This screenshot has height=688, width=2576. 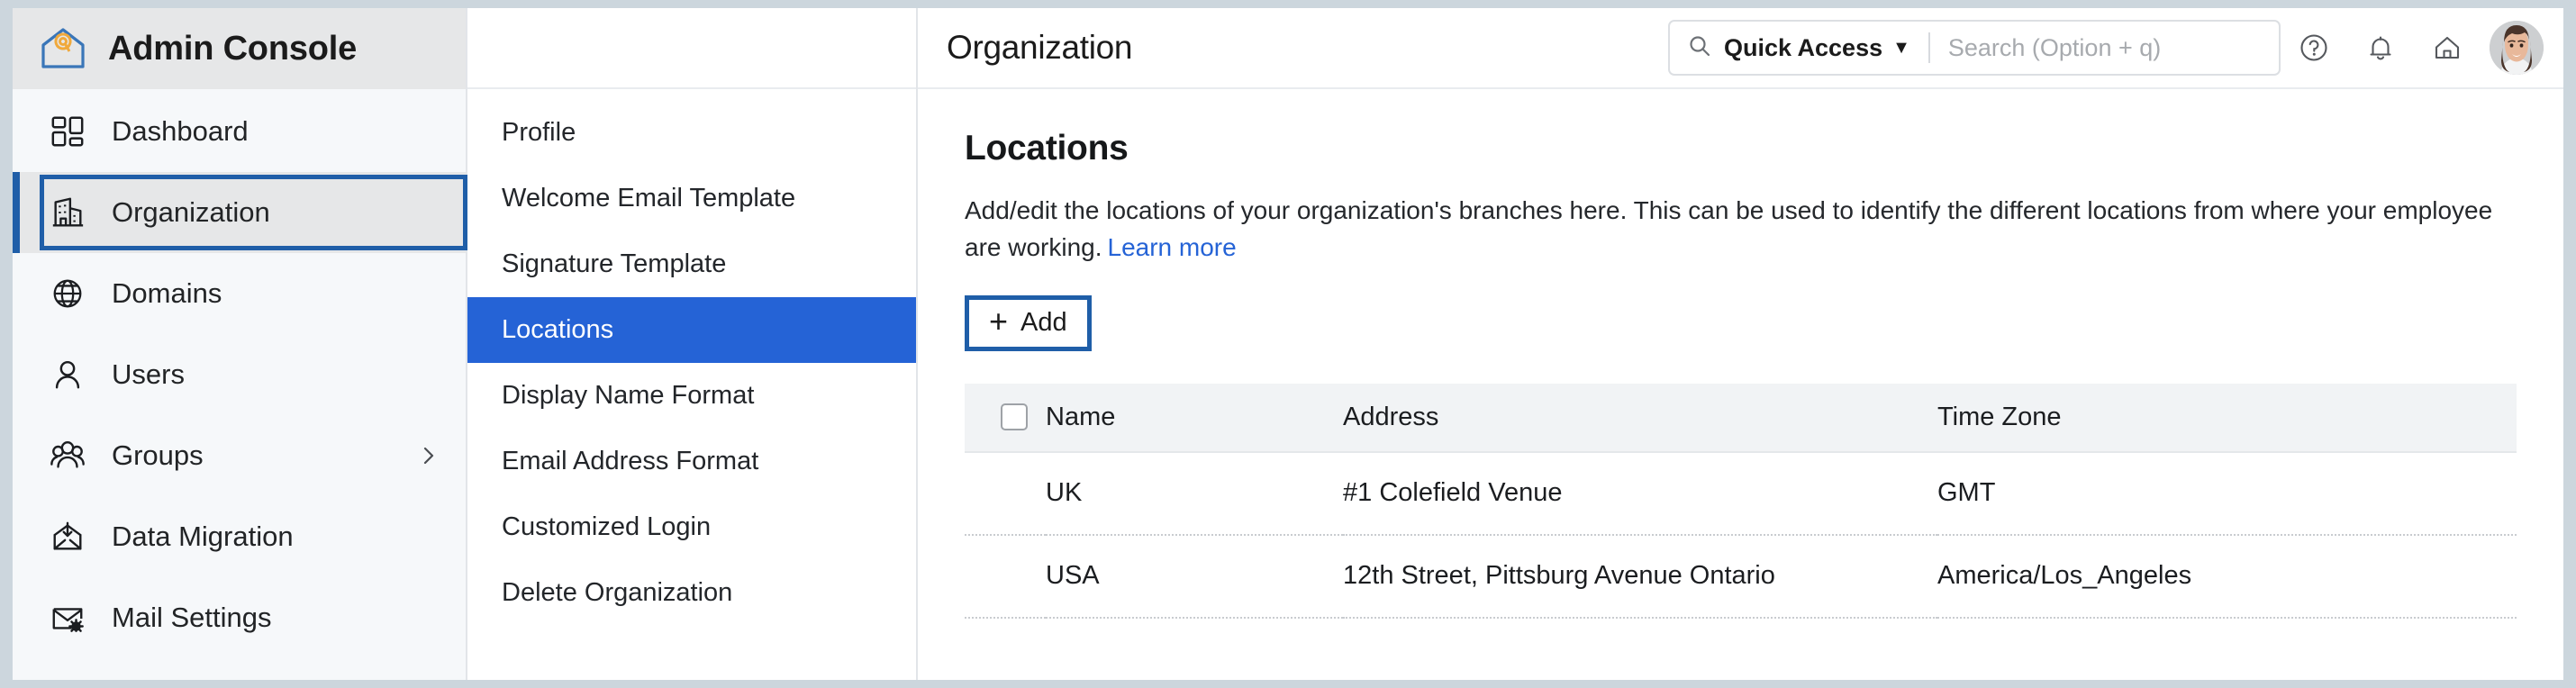 What do you see at coordinates (67, 212) in the screenshot?
I see `building-icon` at bounding box center [67, 212].